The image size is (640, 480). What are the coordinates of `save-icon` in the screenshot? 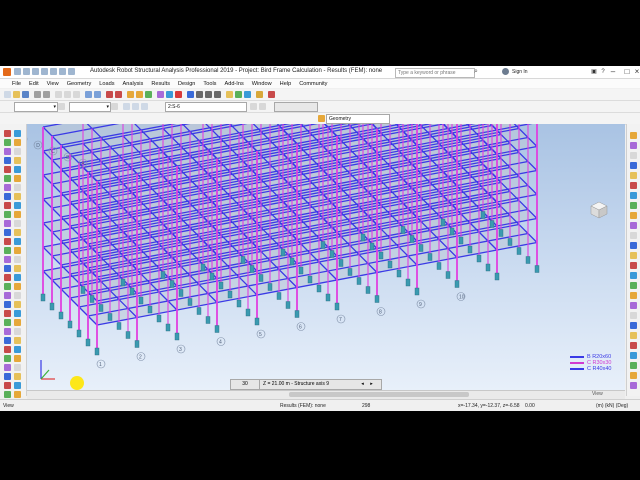 It's located at (35, 71).